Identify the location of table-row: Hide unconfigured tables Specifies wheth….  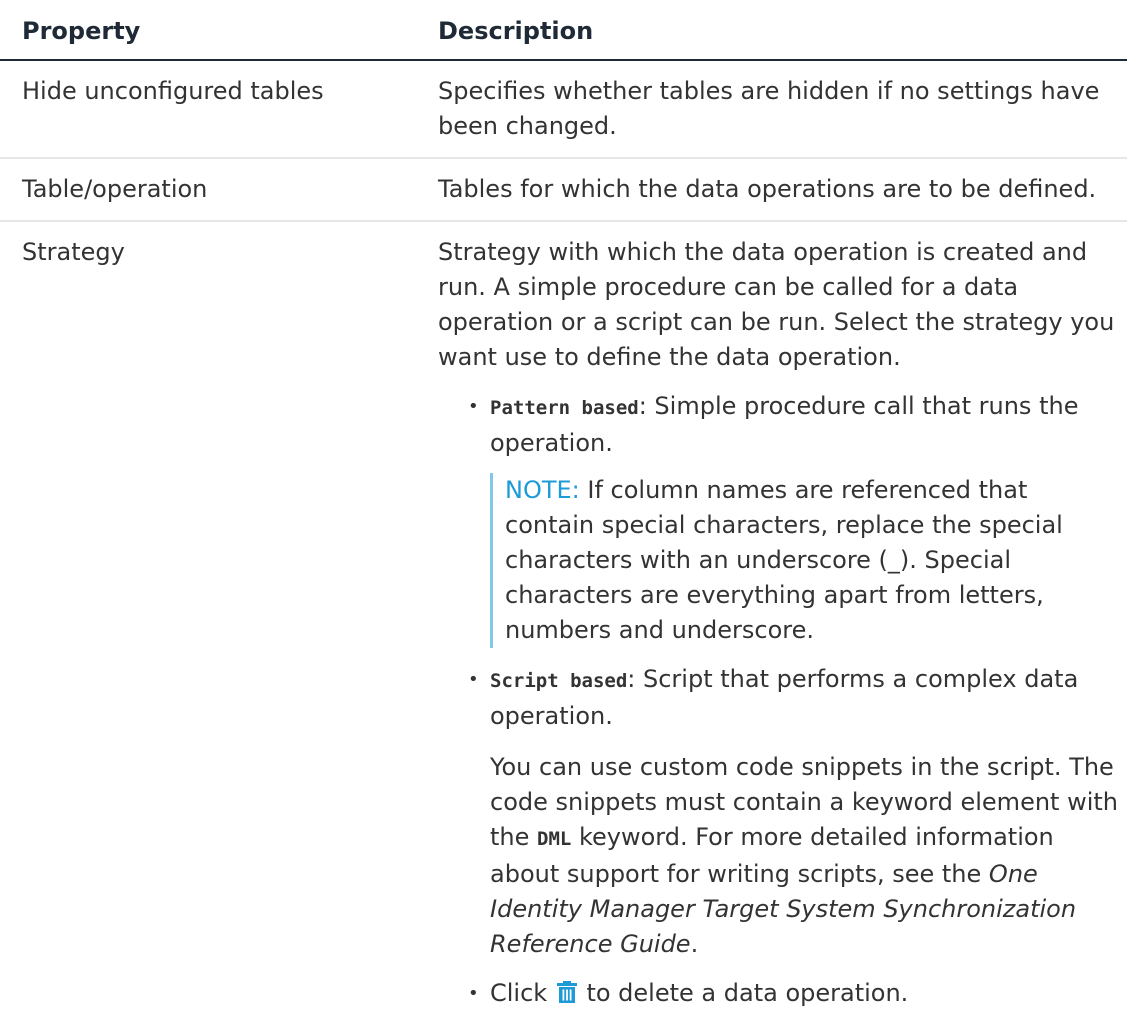
(563, 109).